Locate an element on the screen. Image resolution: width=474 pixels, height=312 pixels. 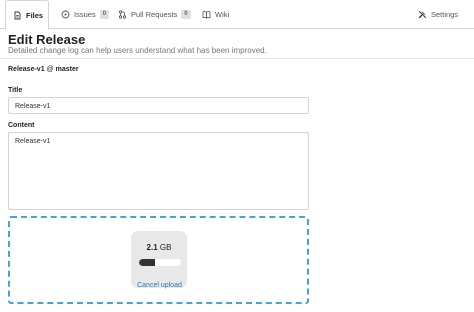
file-size-value: 2.1 is located at coordinates (152, 247).